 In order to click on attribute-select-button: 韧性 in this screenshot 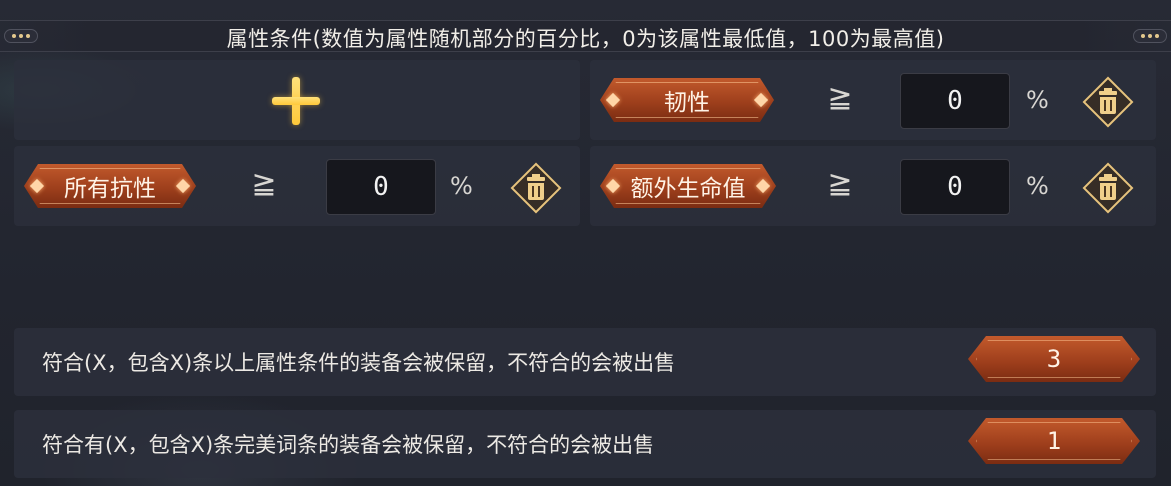, I will do `click(687, 100)`.